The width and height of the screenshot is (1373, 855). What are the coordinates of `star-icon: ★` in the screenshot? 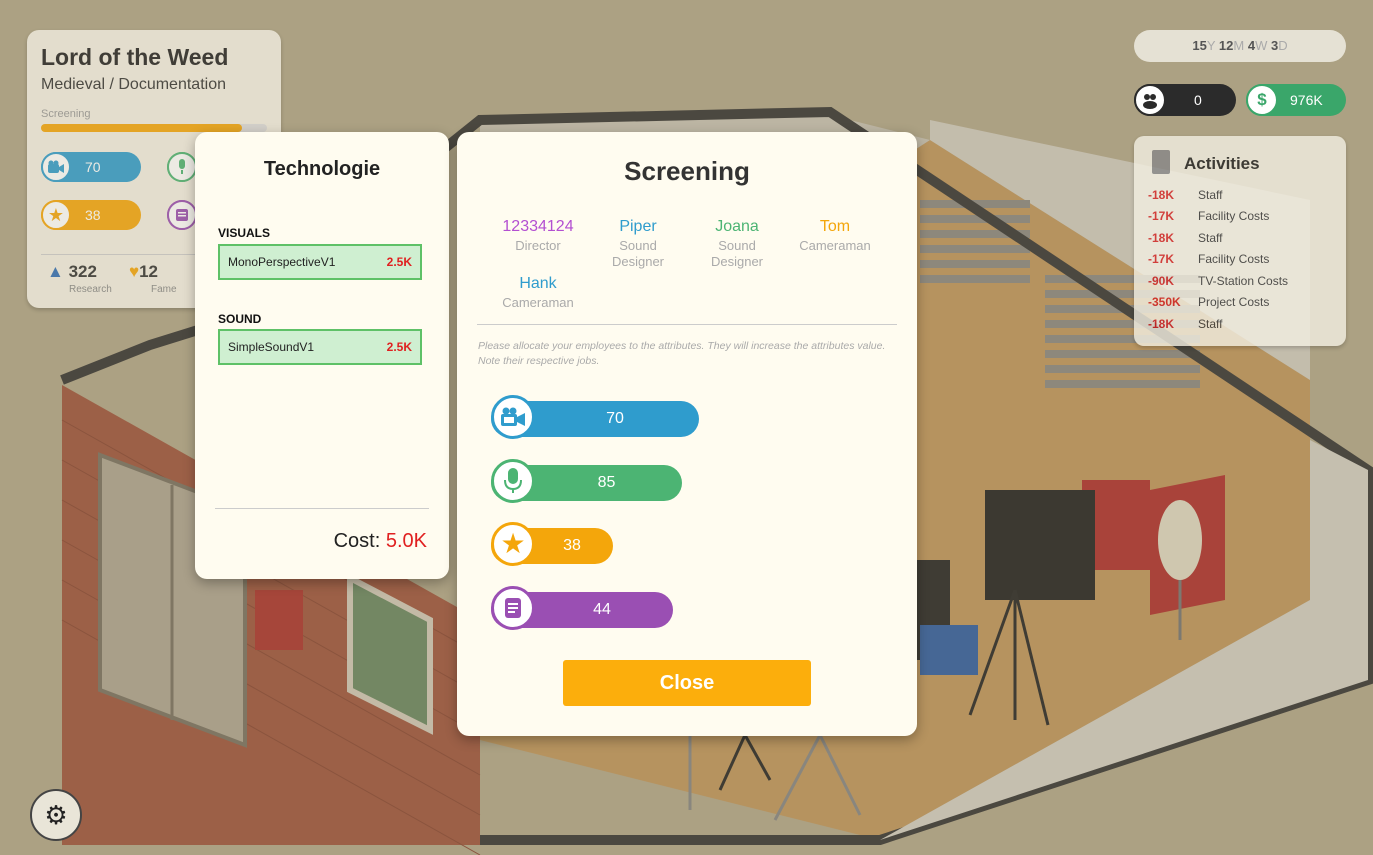 It's located at (56, 215).